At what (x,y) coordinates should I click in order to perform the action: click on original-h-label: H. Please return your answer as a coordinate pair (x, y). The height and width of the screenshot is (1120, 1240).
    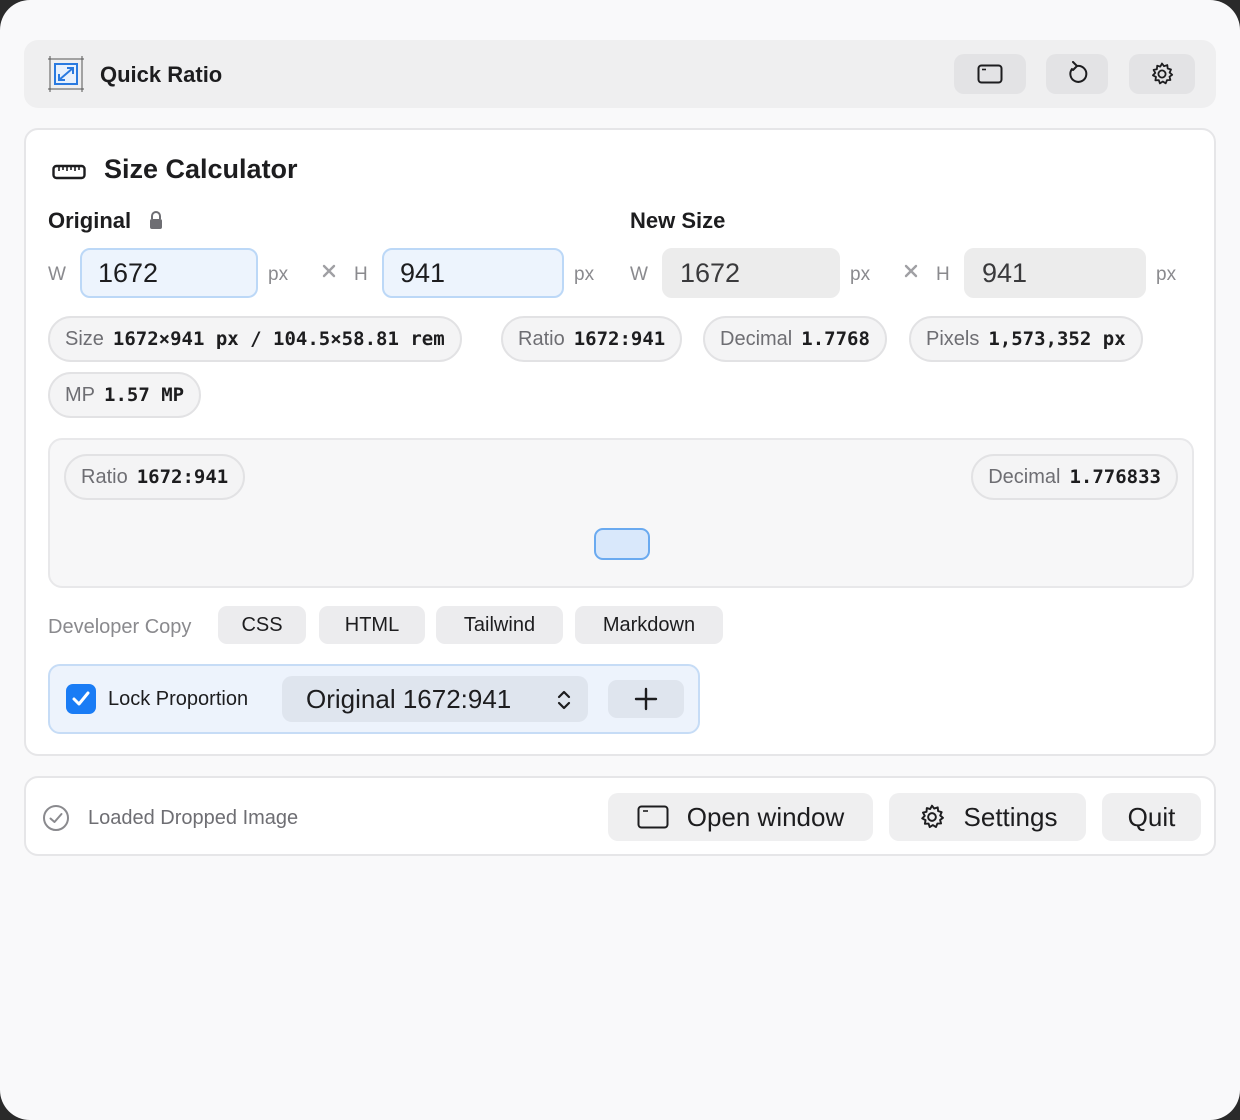
    Looking at the image, I should click on (361, 274).